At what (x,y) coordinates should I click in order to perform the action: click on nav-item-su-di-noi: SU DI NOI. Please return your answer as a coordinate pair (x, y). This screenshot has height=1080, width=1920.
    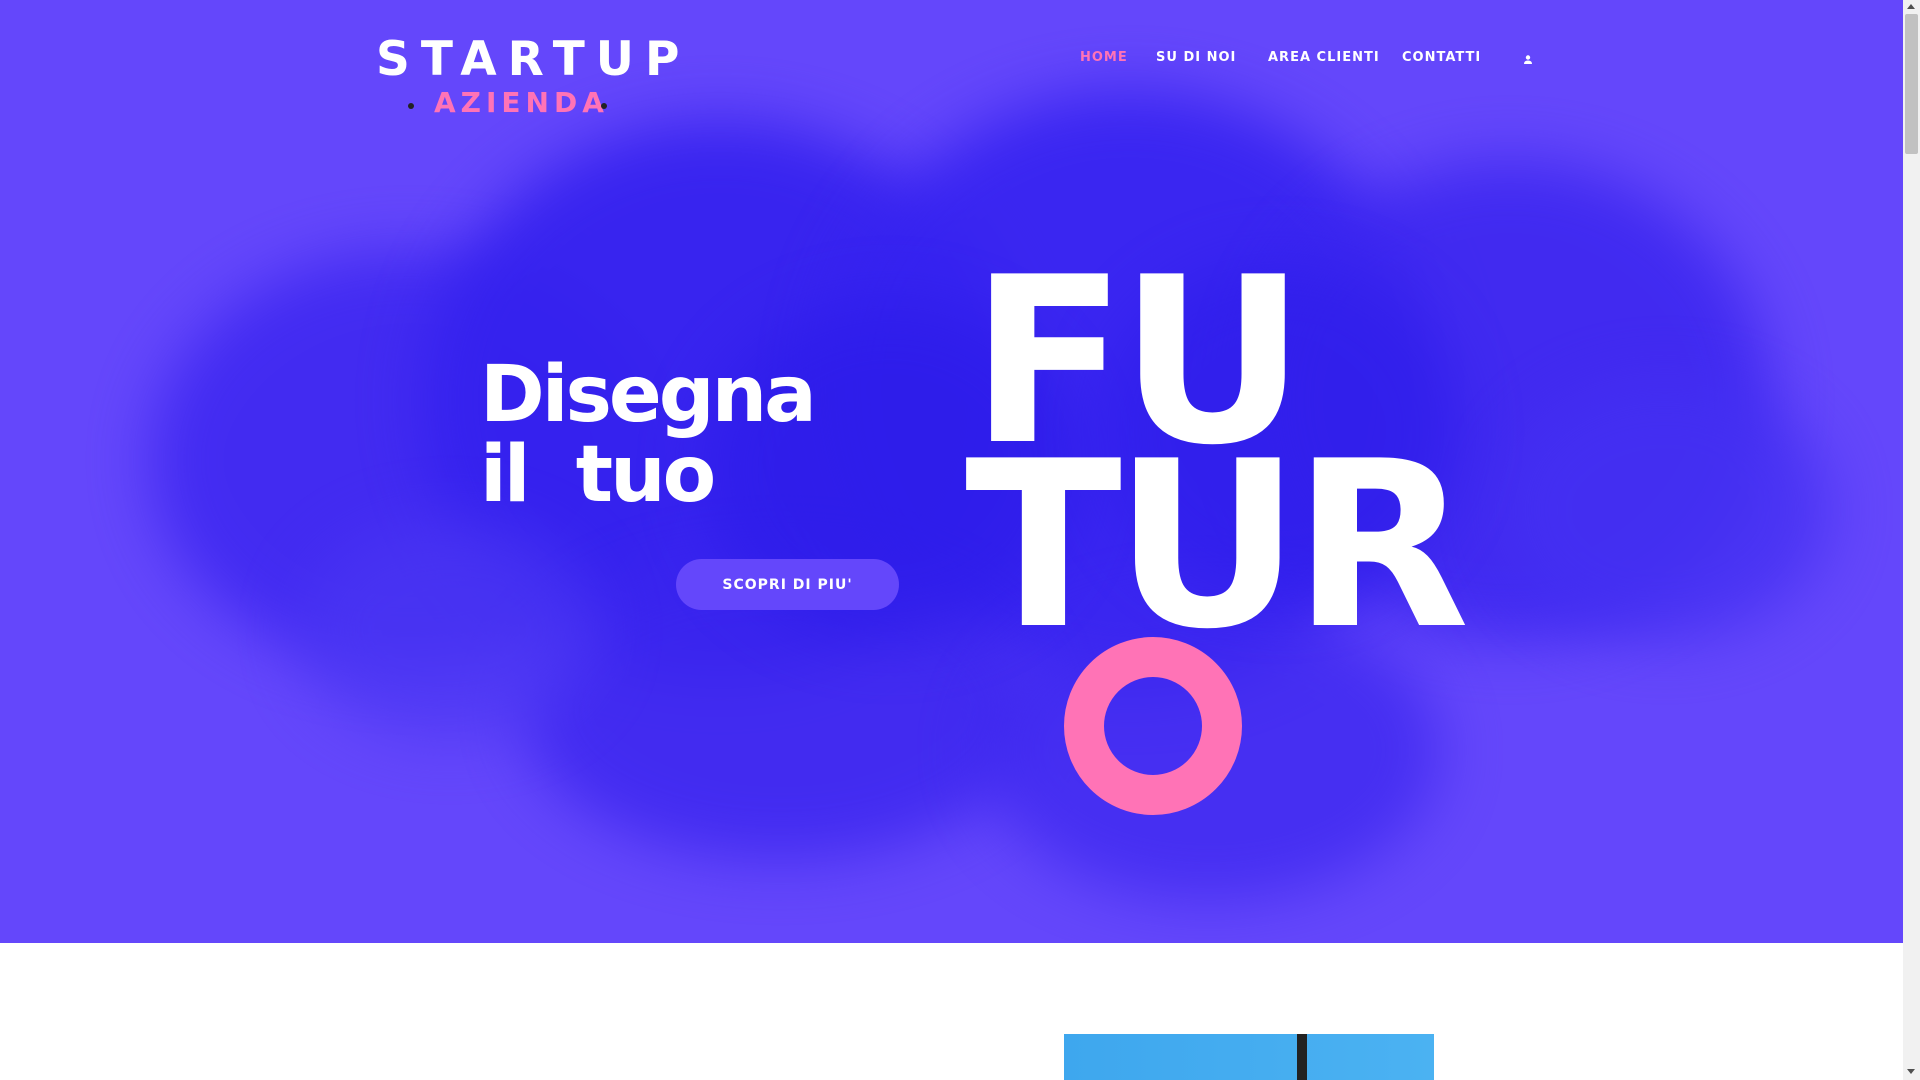
    Looking at the image, I should click on (1196, 57).